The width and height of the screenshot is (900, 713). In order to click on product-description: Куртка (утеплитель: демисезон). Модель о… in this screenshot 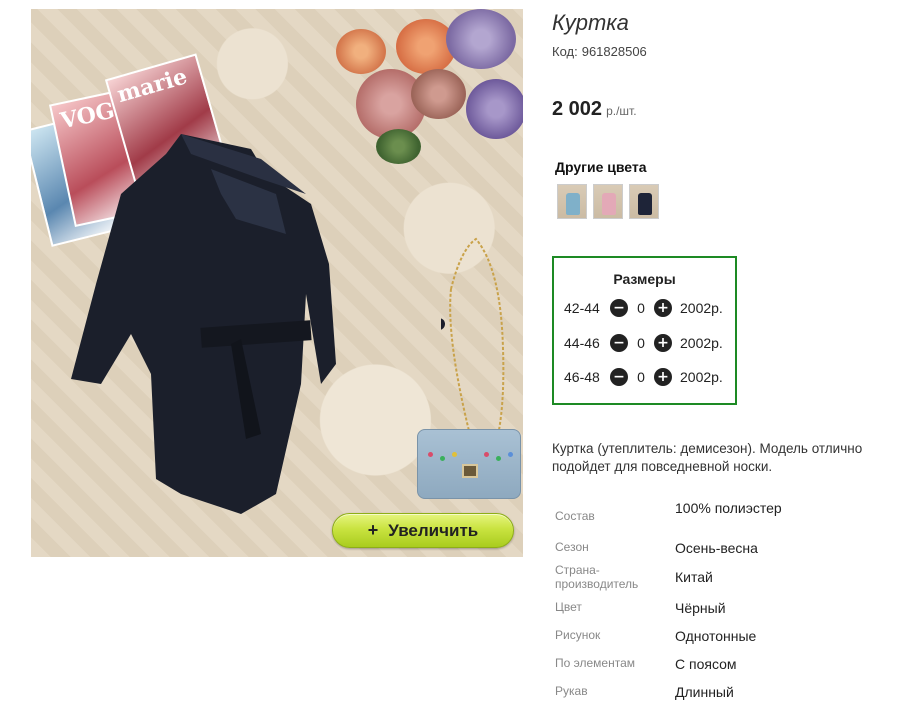, I will do `click(707, 457)`.